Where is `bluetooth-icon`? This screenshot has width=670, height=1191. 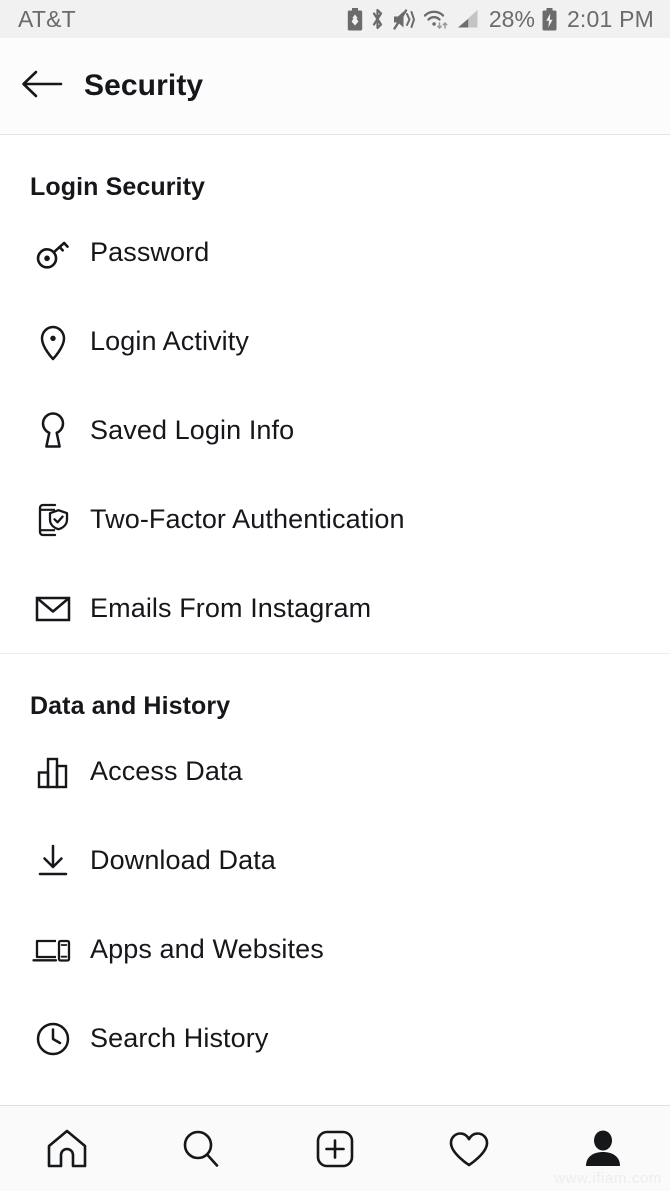
bluetooth-icon is located at coordinates (377, 19).